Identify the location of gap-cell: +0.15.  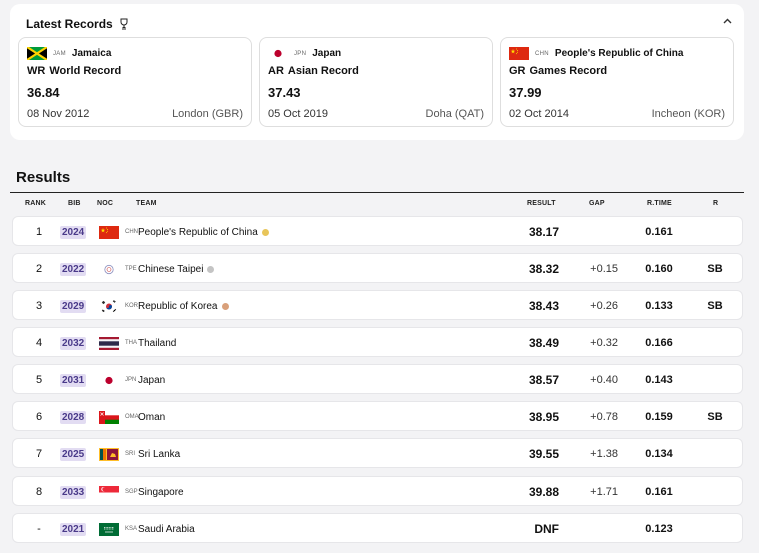
(604, 269).